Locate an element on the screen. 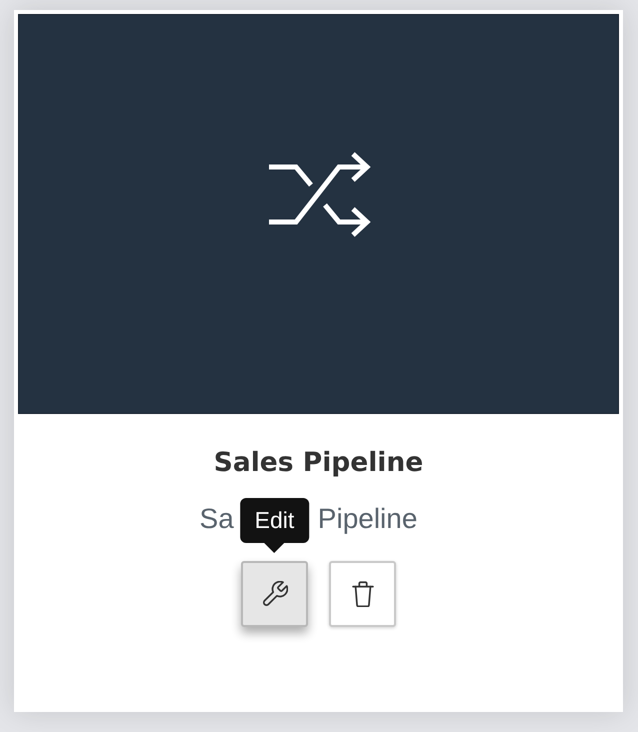 The image size is (638, 732). shuffle-icon is located at coordinates (318, 195).